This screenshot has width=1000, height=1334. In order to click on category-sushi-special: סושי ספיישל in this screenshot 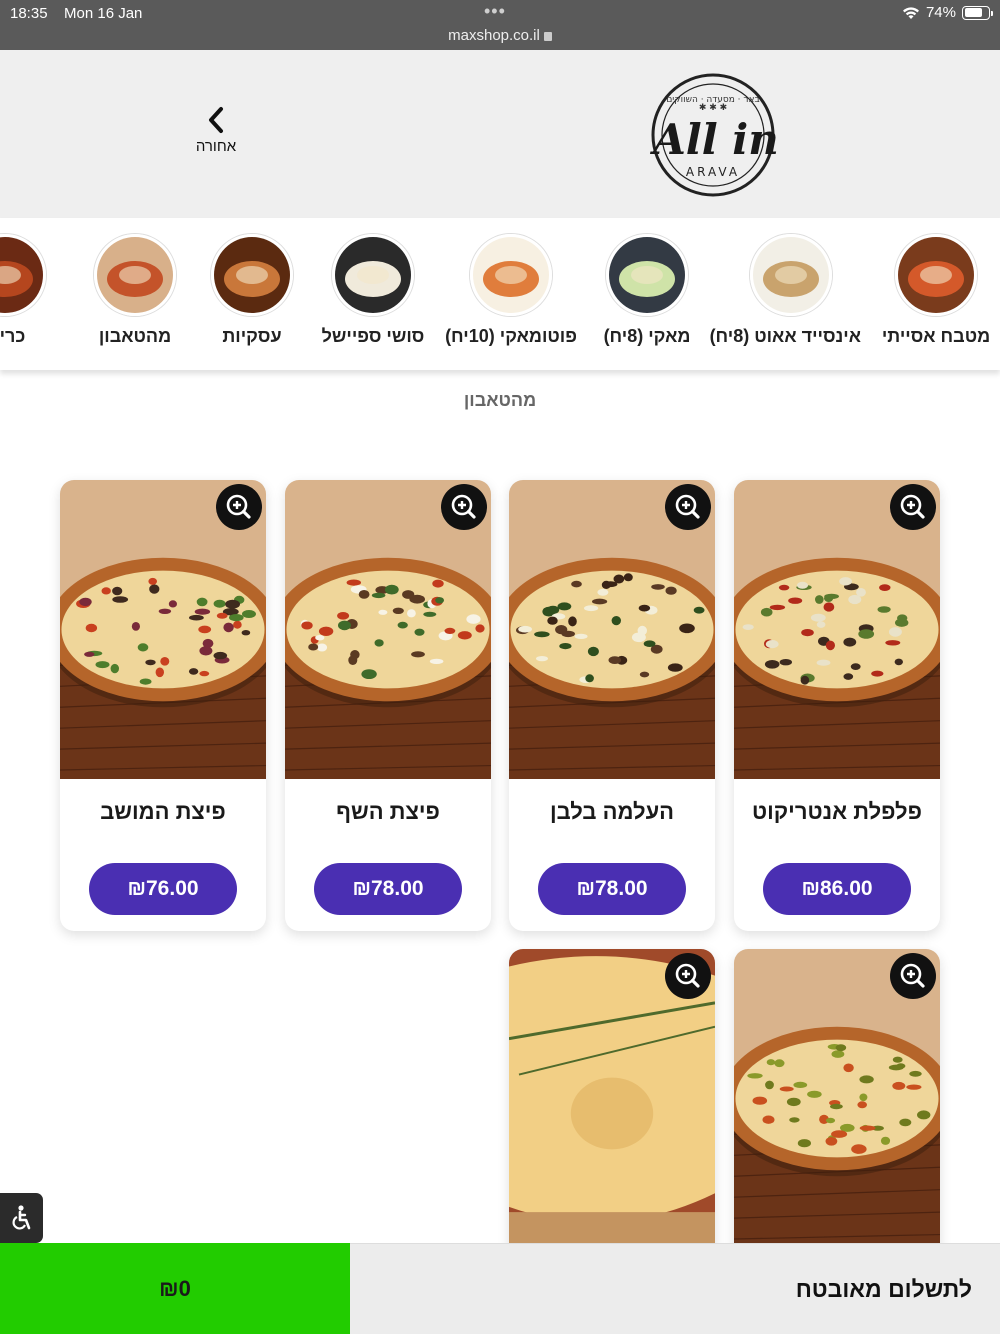, I will do `click(373, 290)`.